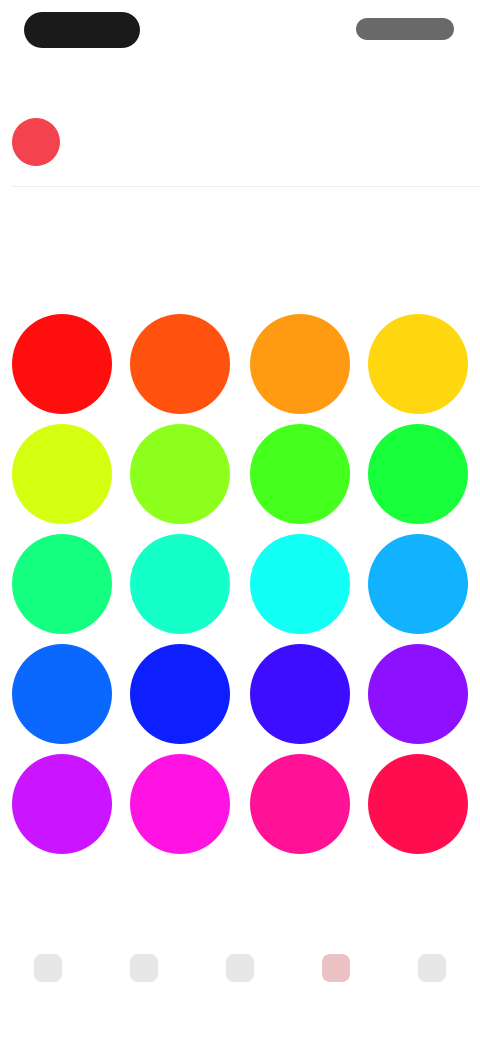 The image size is (480, 1040). What do you see at coordinates (34, 899) in the screenshot?
I see `caption-a` at bounding box center [34, 899].